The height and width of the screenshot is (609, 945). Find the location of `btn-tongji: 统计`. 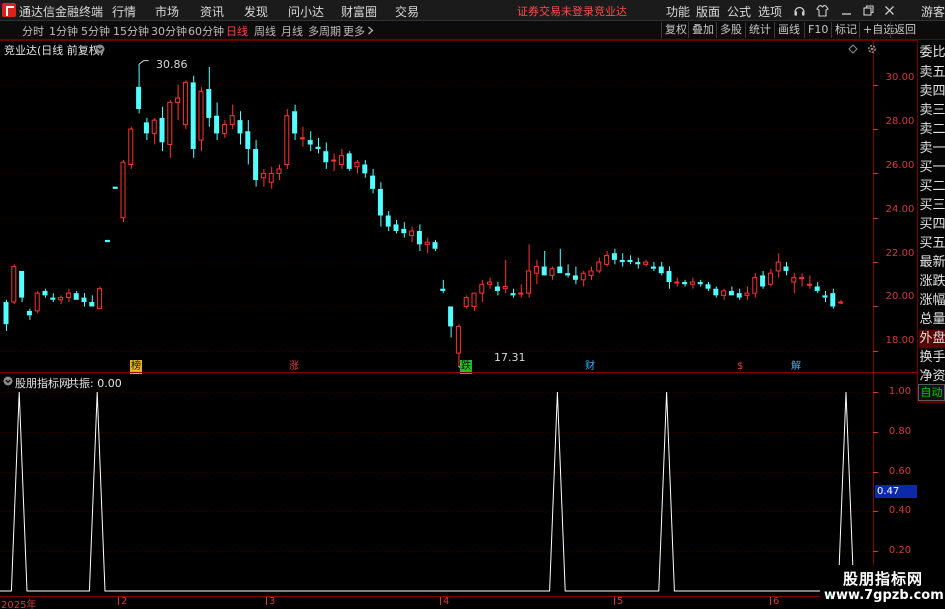

btn-tongji: 统计 is located at coordinates (759, 30).